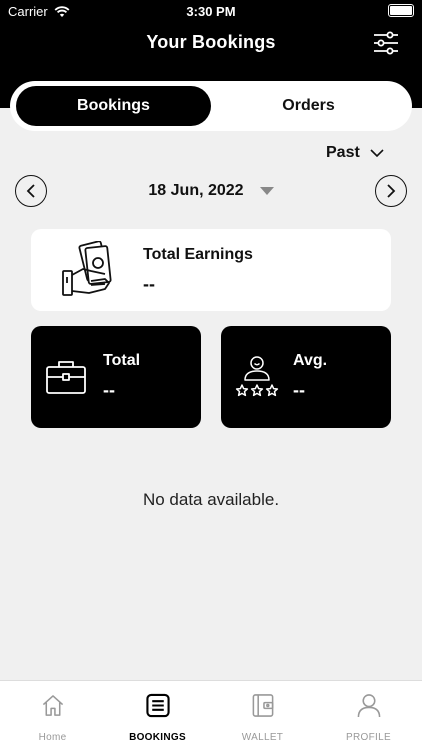  Describe the element at coordinates (211, 270) in the screenshot. I see `total-earnings-card: Total Earnings --` at that location.